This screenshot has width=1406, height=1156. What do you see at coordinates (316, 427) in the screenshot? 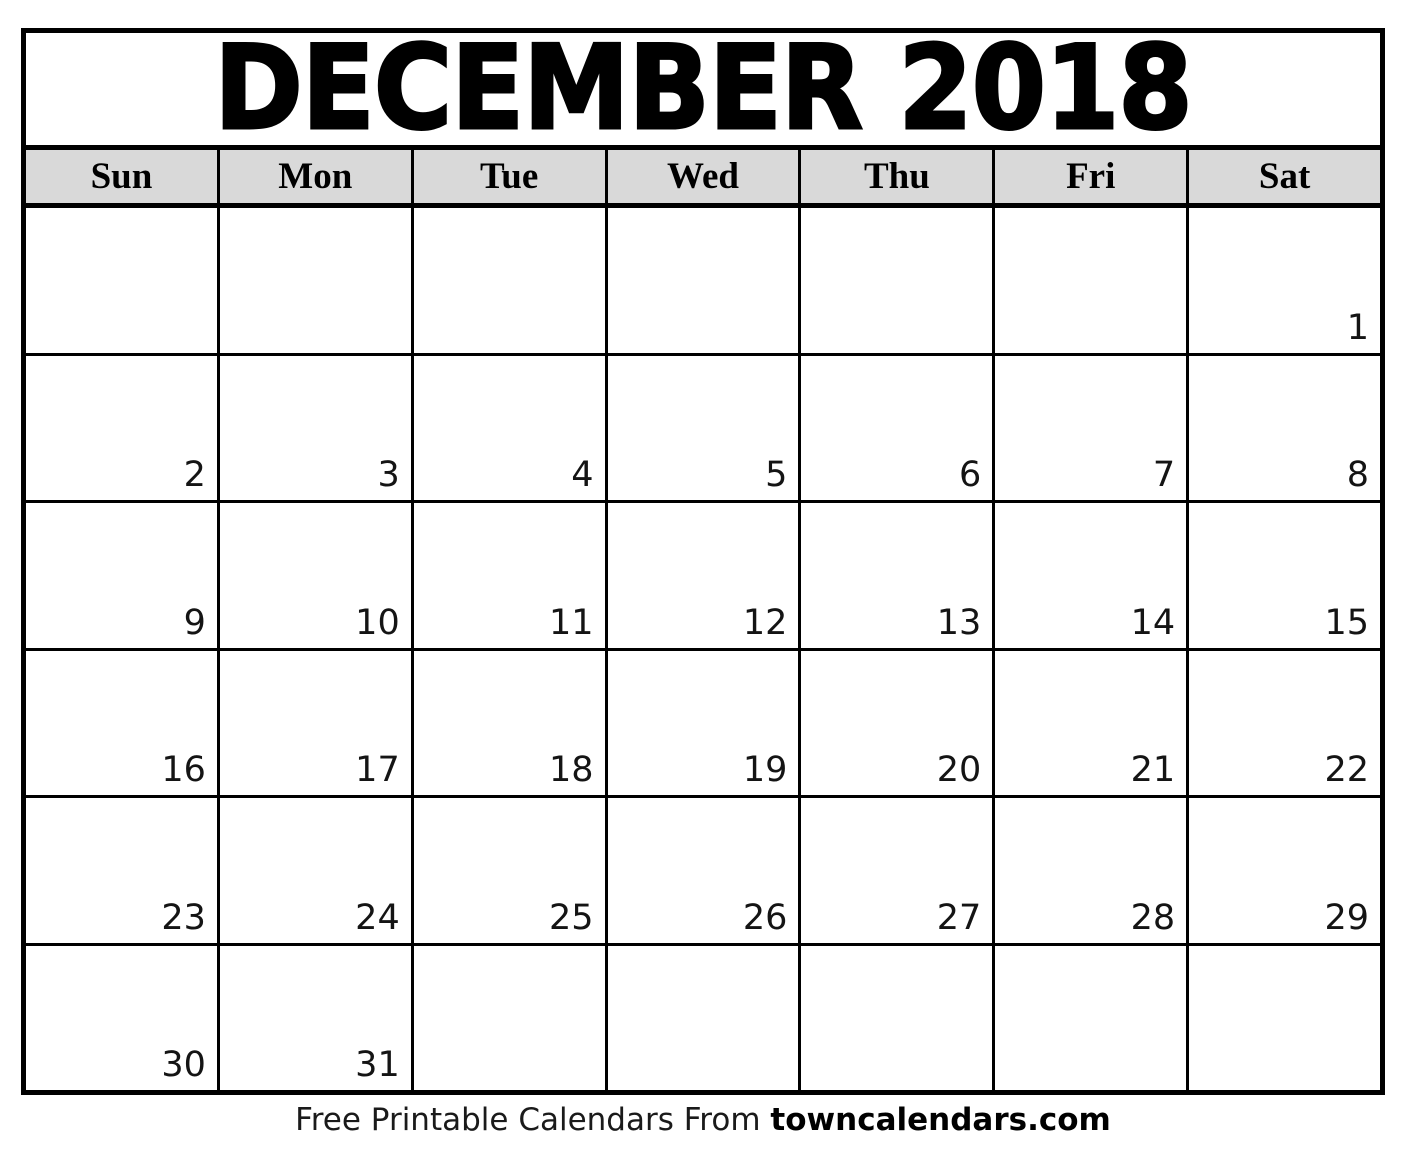
I see `day-cell: 3` at bounding box center [316, 427].